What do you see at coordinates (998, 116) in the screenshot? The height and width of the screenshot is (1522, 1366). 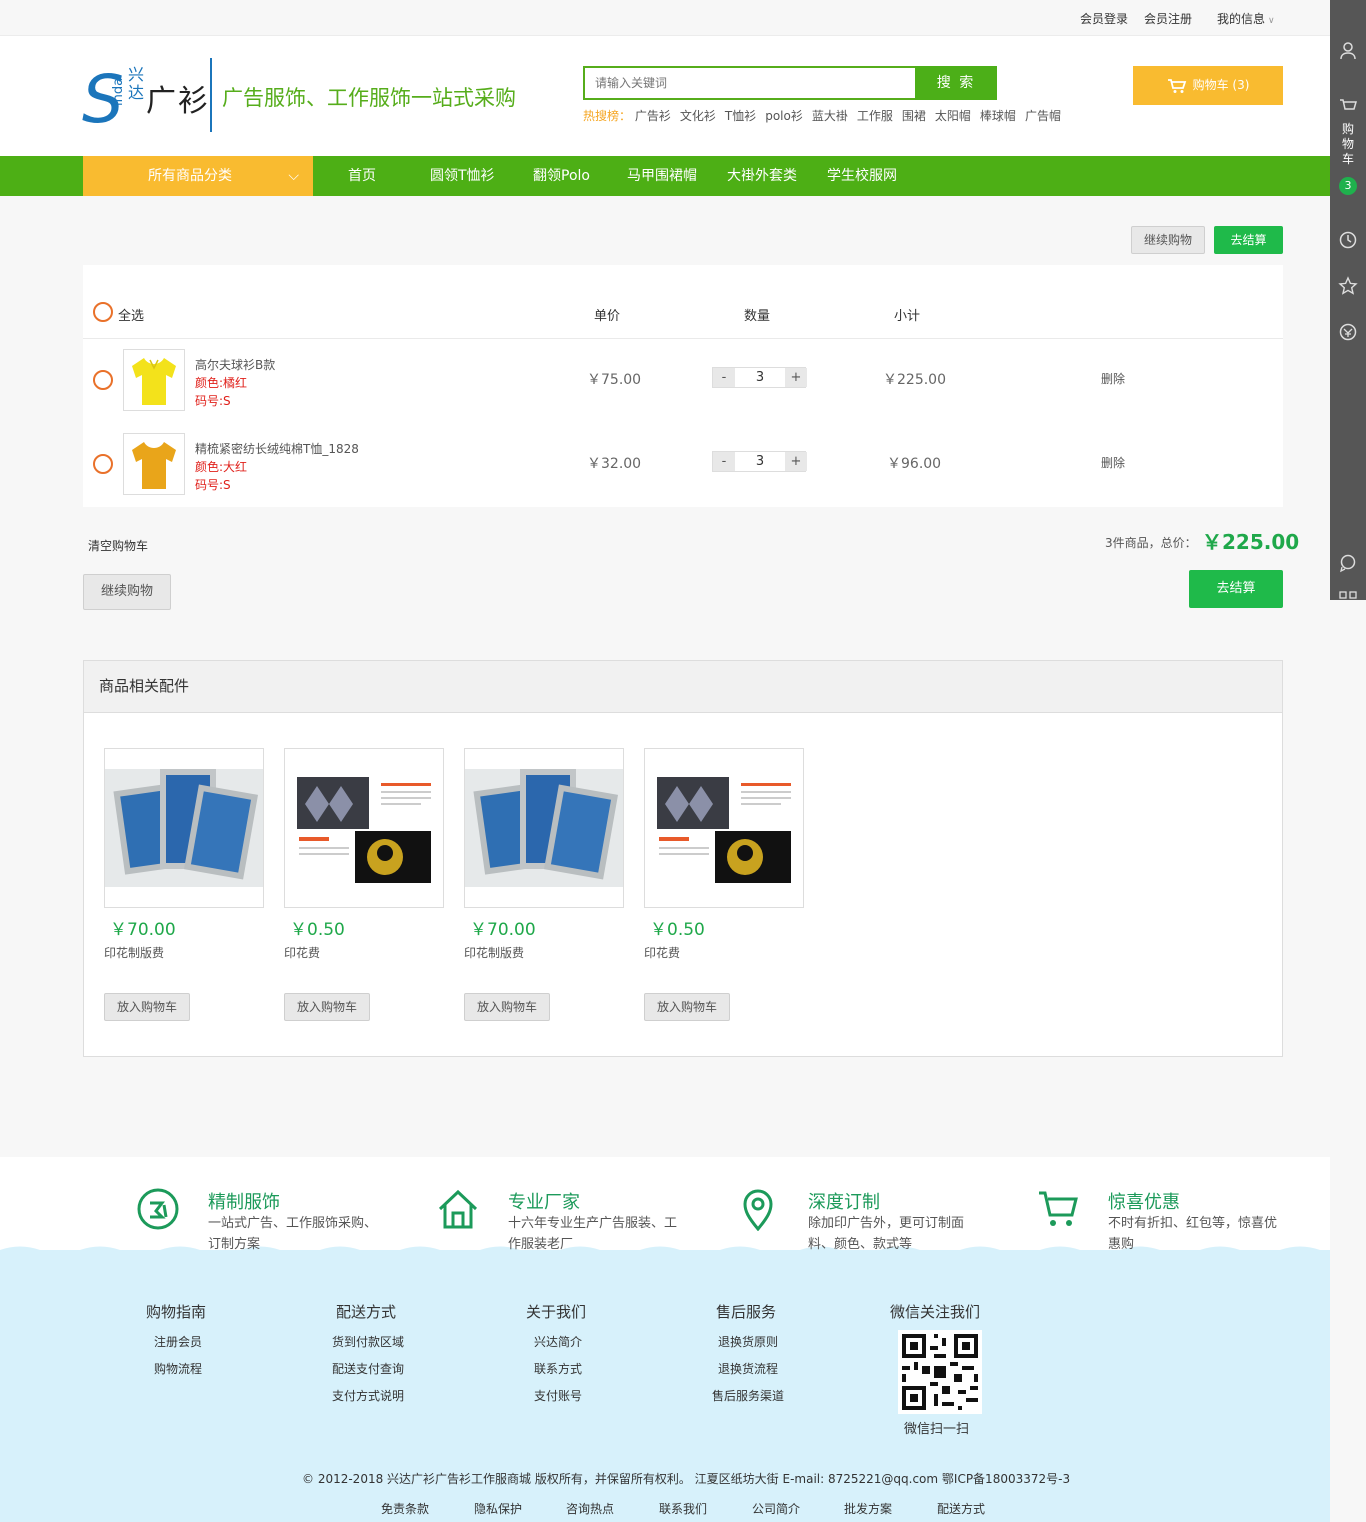 I see `hot-word: 棒球帽` at bounding box center [998, 116].